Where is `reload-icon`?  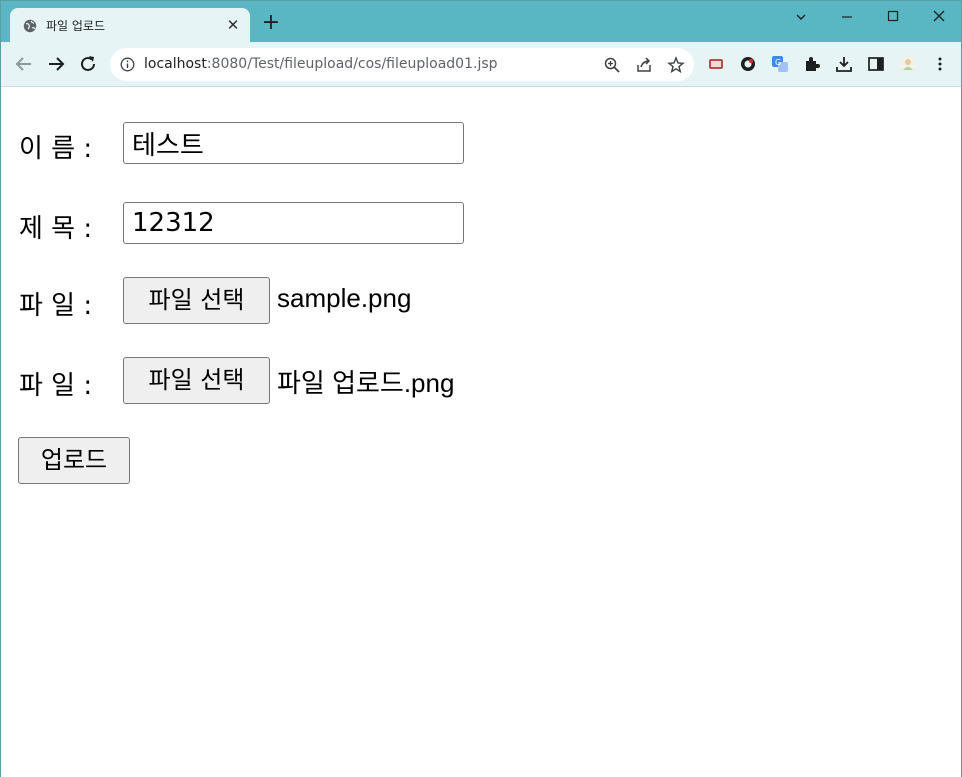
reload-icon is located at coordinates (88, 64).